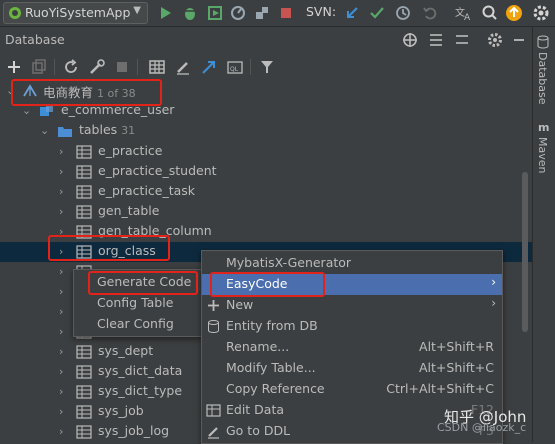  What do you see at coordinates (234, 69) in the screenshot?
I see `svg-text: QL` at bounding box center [234, 69].